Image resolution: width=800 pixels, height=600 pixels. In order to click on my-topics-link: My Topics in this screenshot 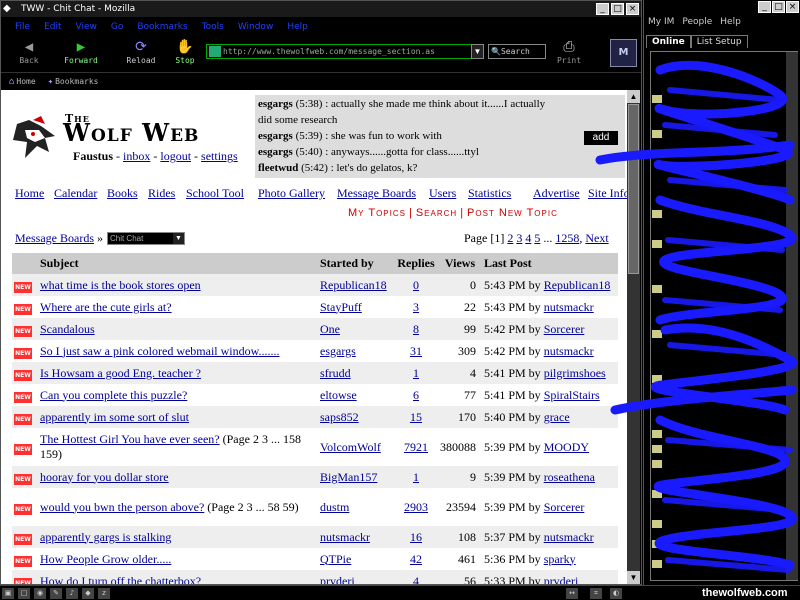, I will do `click(377, 213)`.